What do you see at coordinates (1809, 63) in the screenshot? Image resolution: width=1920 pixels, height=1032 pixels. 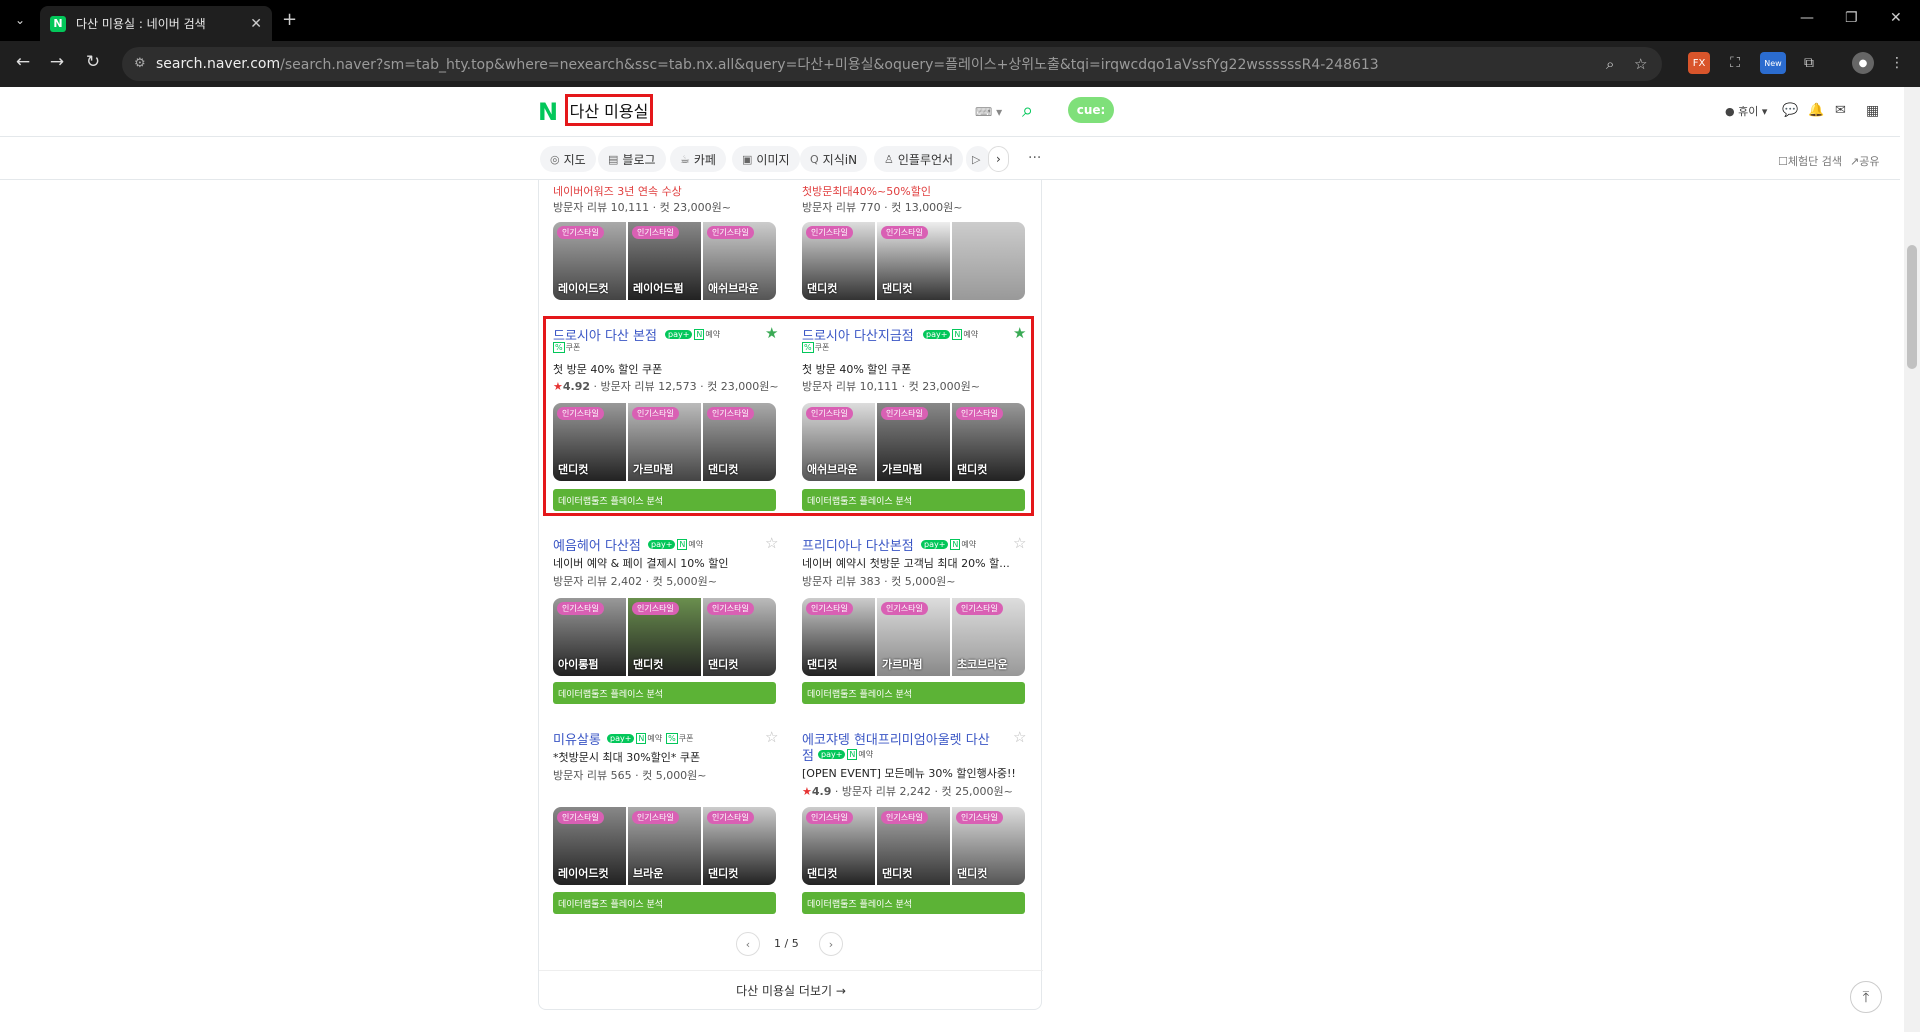 I see `extensions-puzzle-icon: ⧉` at bounding box center [1809, 63].